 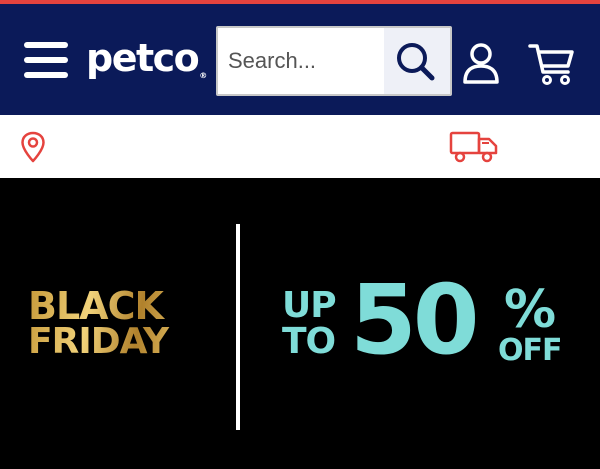 What do you see at coordinates (300, 146) in the screenshot?
I see `store-delivery-bar` at bounding box center [300, 146].